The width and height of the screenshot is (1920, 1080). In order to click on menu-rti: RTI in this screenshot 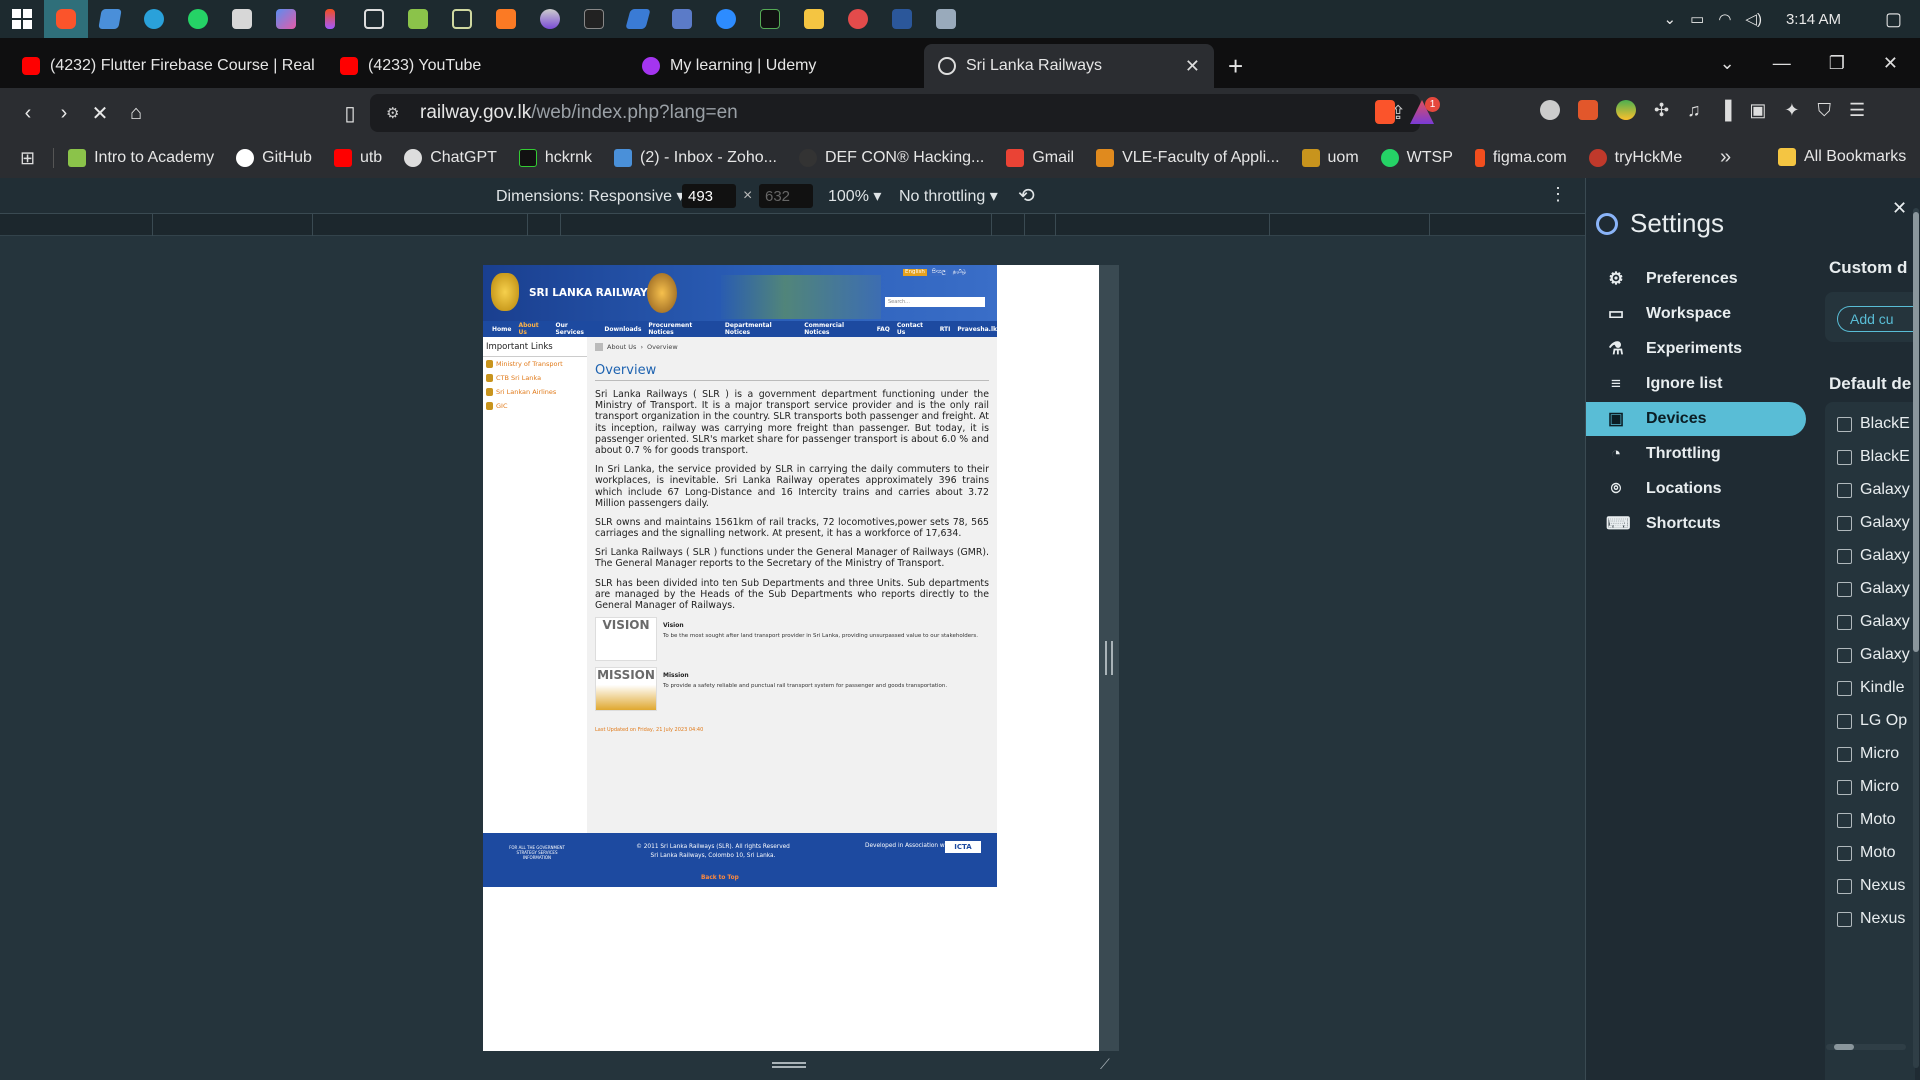, I will do `click(945, 329)`.